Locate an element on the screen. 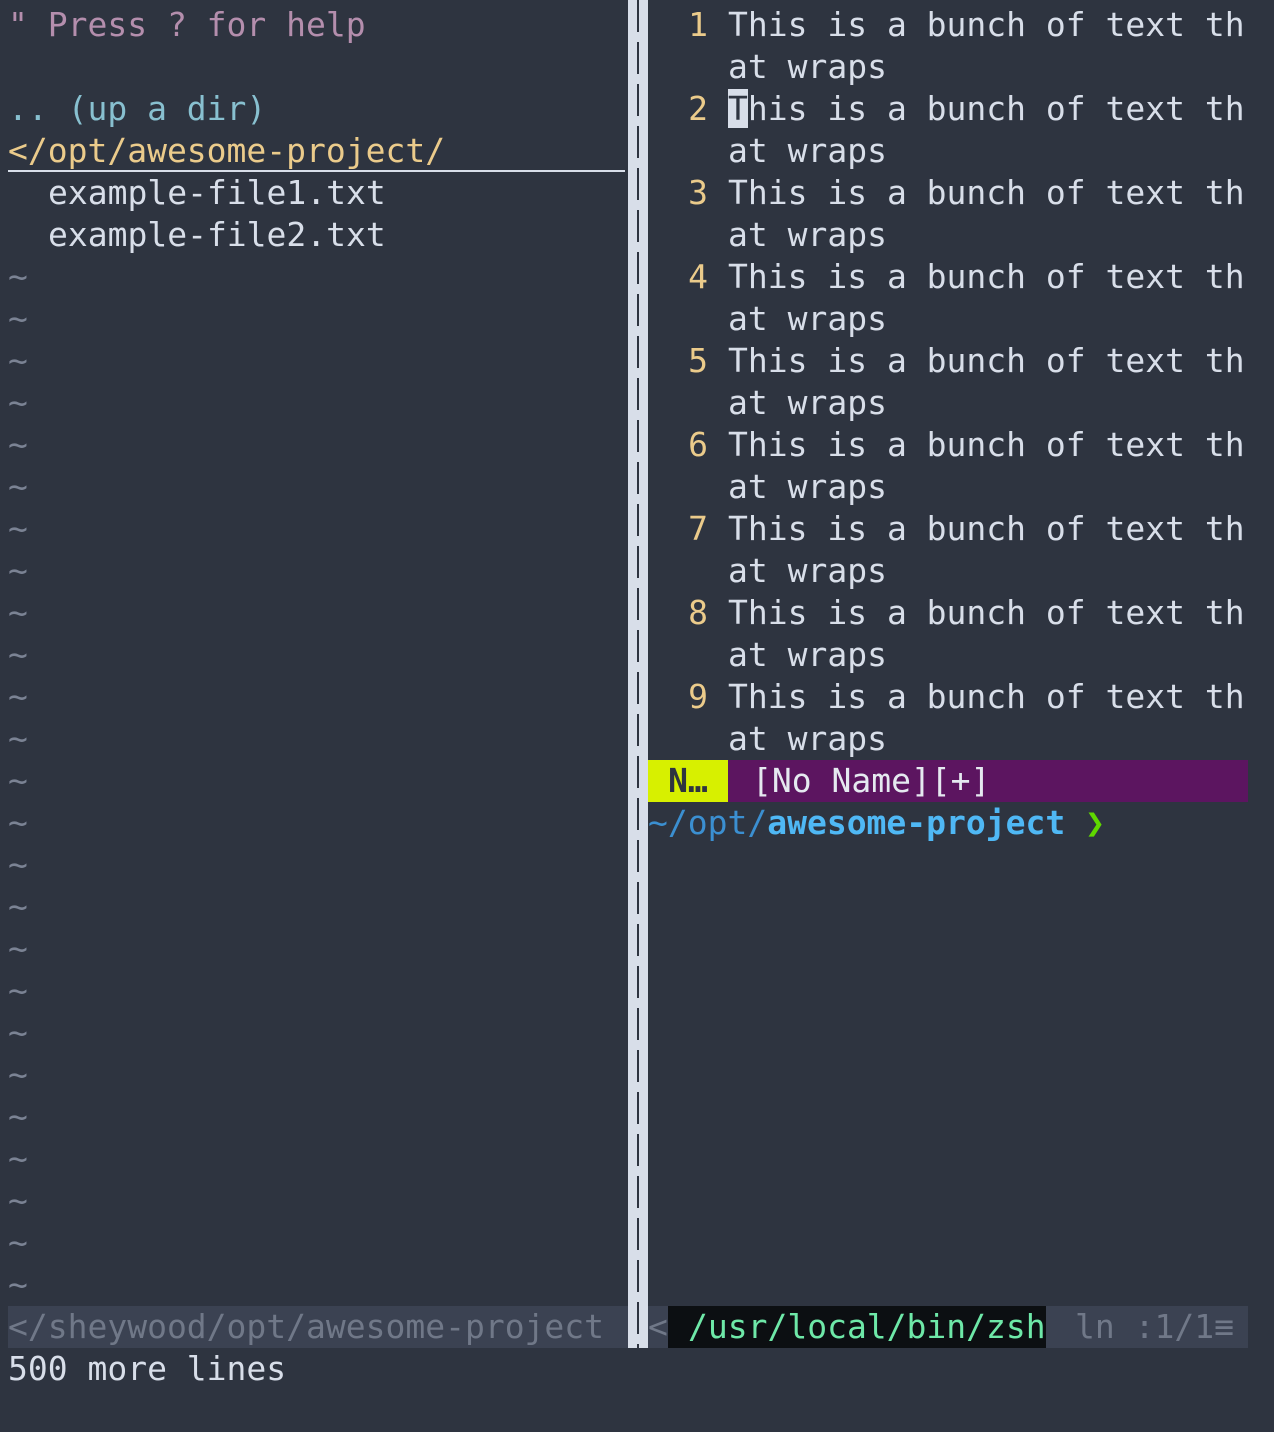  line-number: 4 is located at coordinates (698, 276).